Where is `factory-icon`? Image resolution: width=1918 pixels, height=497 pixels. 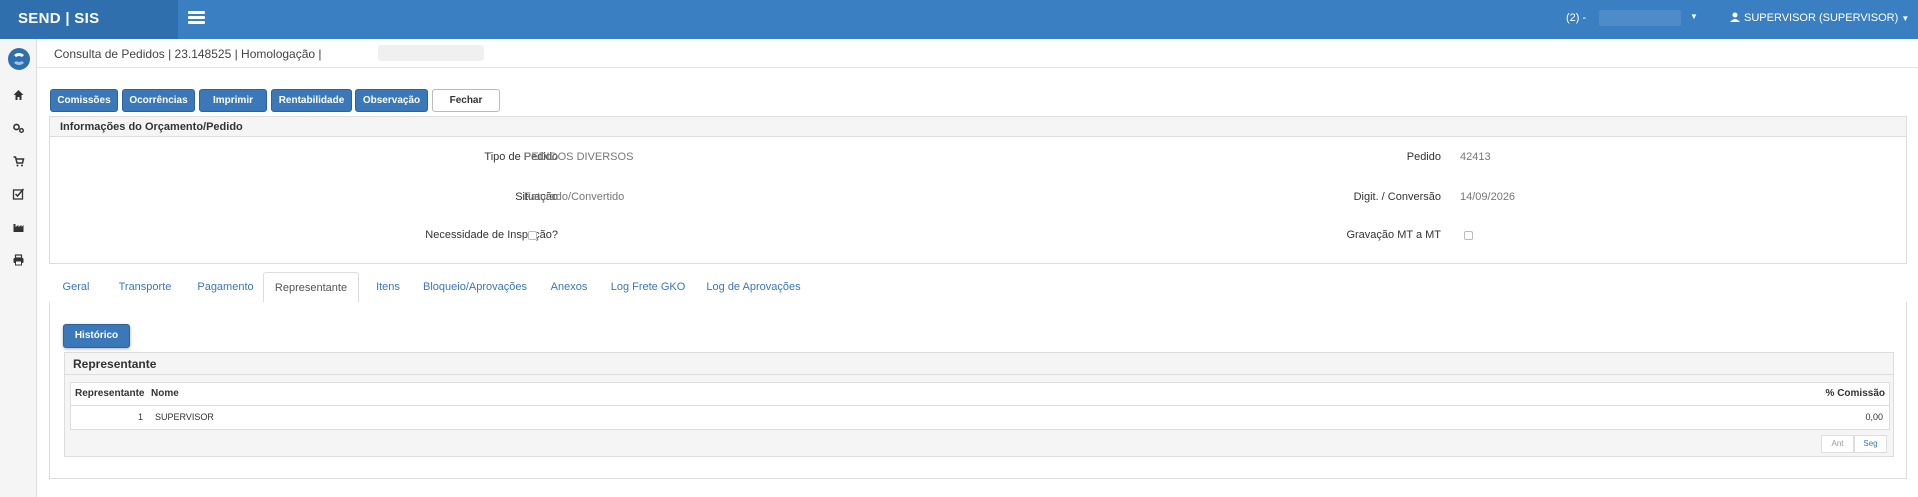 factory-icon is located at coordinates (18, 227).